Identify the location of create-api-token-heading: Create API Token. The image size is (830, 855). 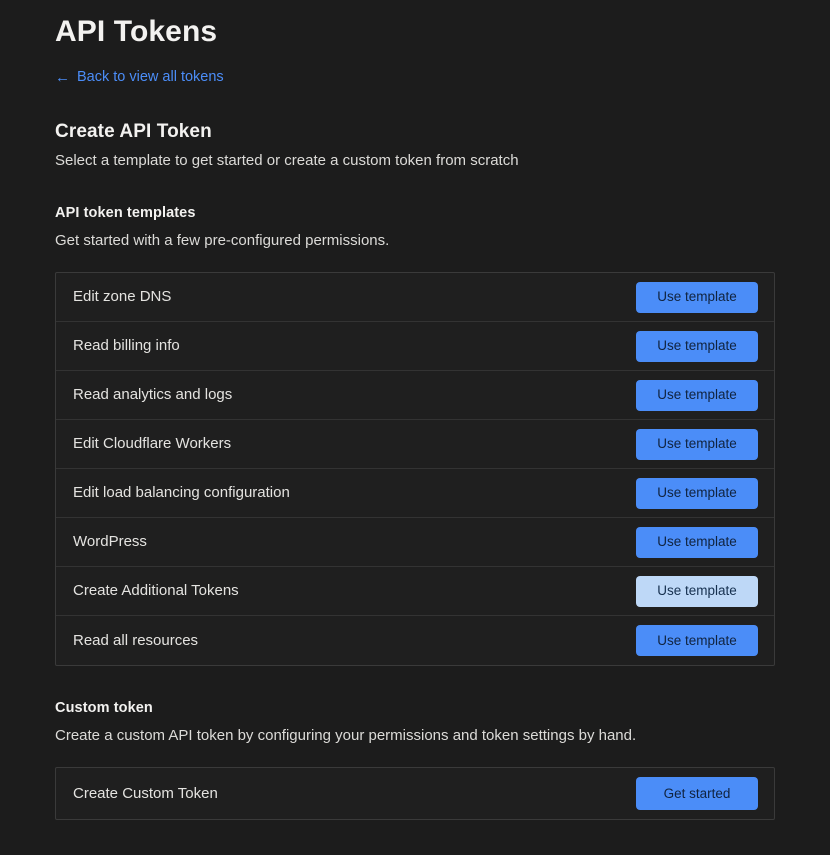
(133, 131).